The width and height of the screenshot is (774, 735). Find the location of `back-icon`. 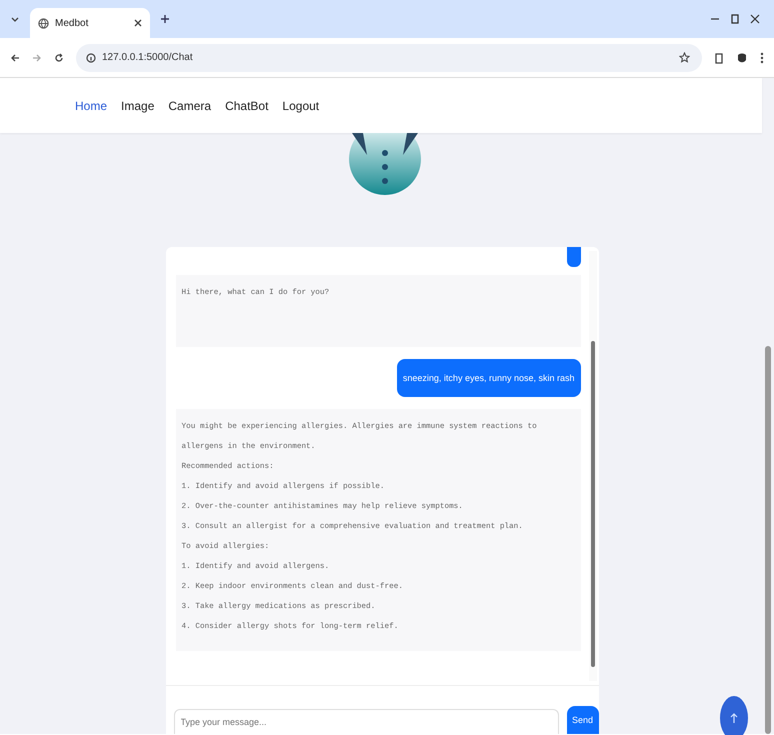

back-icon is located at coordinates (15, 57).